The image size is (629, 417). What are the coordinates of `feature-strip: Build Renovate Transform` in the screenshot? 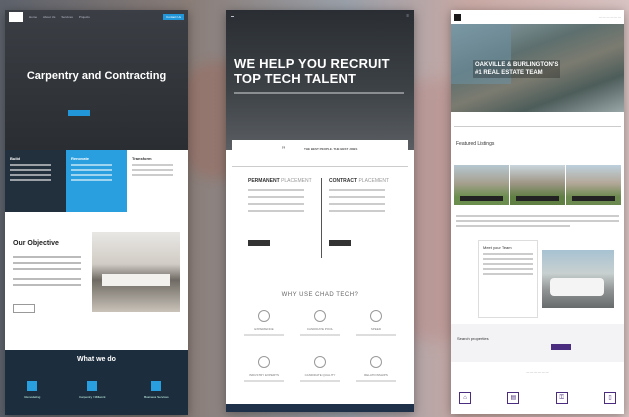 It's located at (96, 181).